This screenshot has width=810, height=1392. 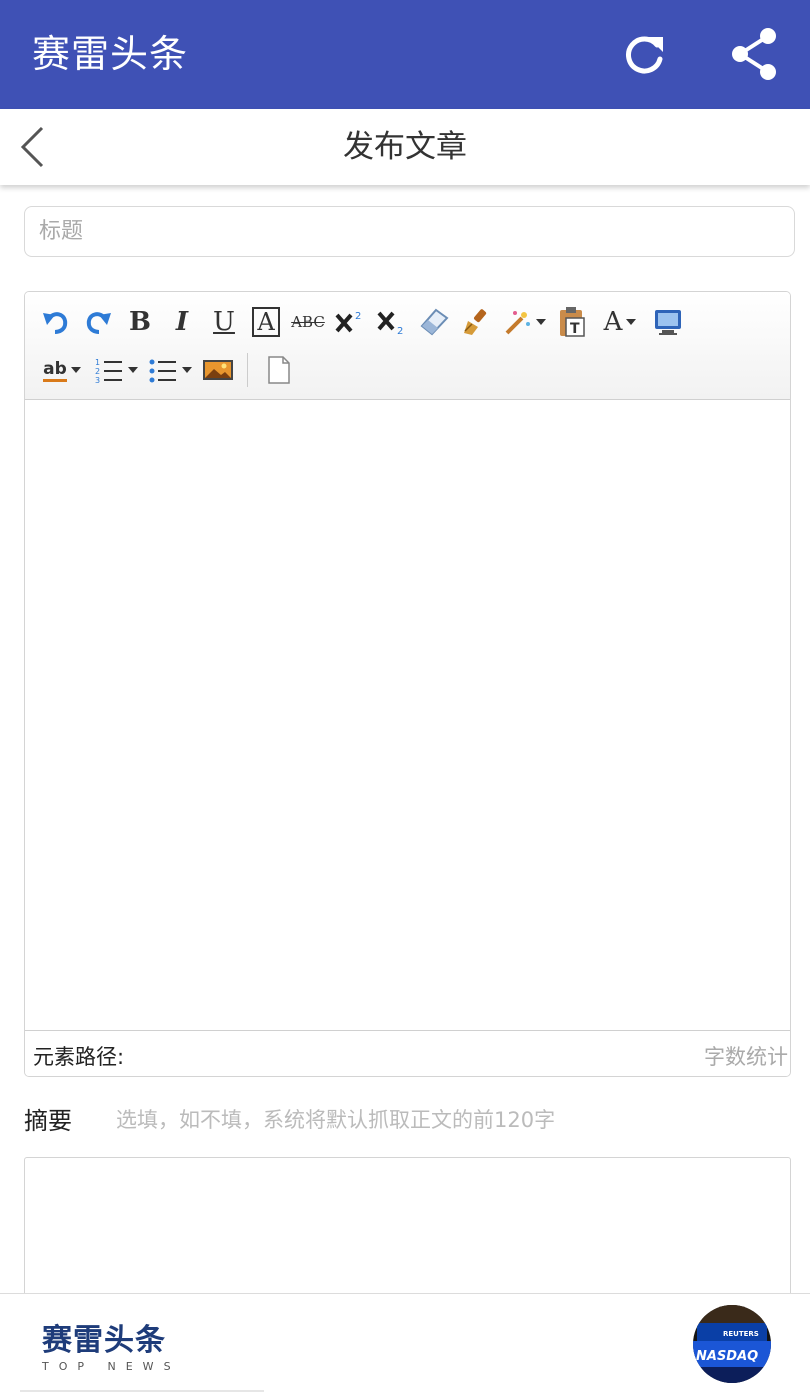 What do you see at coordinates (746, 1057) in the screenshot?
I see `word-count-label: 字数统计` at bounding box center [746, 1057].